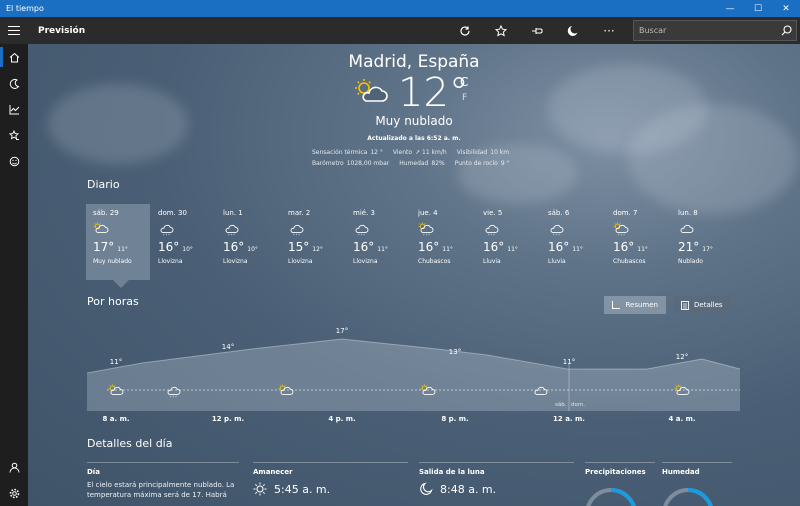 This screenshot has height=506, width=800. Describe the element at coordinates (505, 163) in the screenshot. I see `stat-value: 9 °` at that location.